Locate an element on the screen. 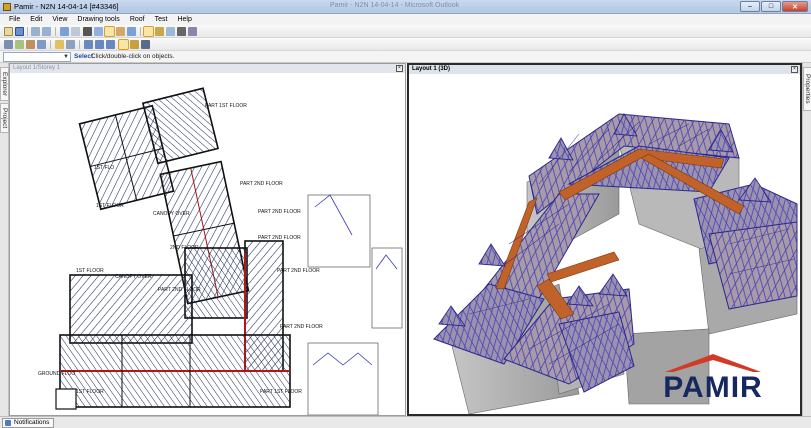 This screenshot has height=428, width=811. toolbar-main is located at coordinates (405, 31).